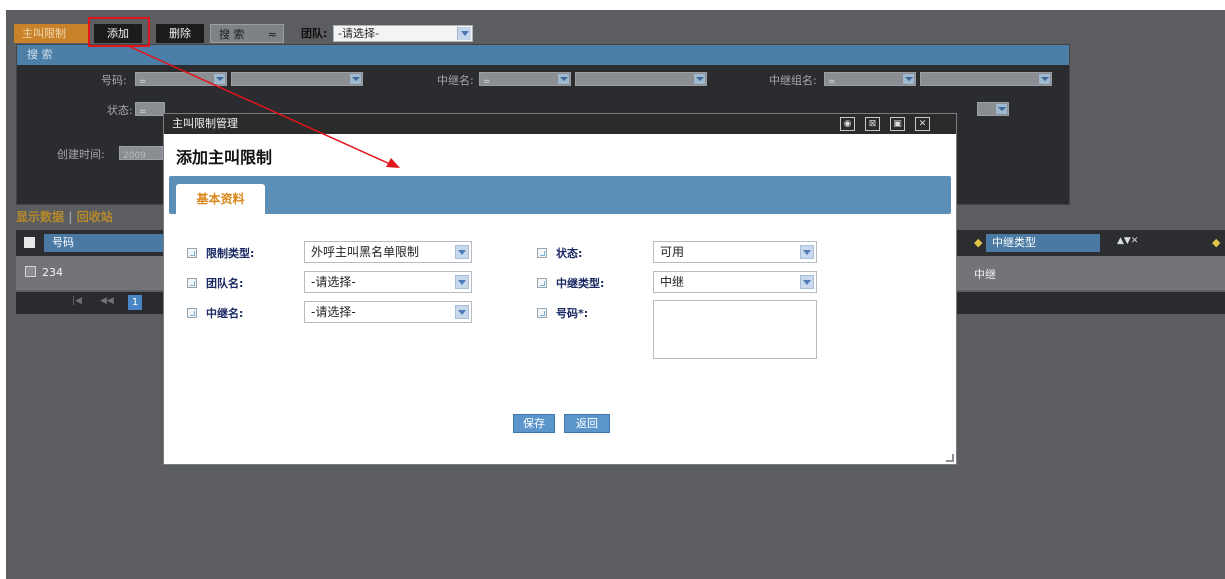 The image size is (1225, 579). Describe the element at coordinates (52, 272) in the screenshot. I see `row-number-cell: 234` at that location.